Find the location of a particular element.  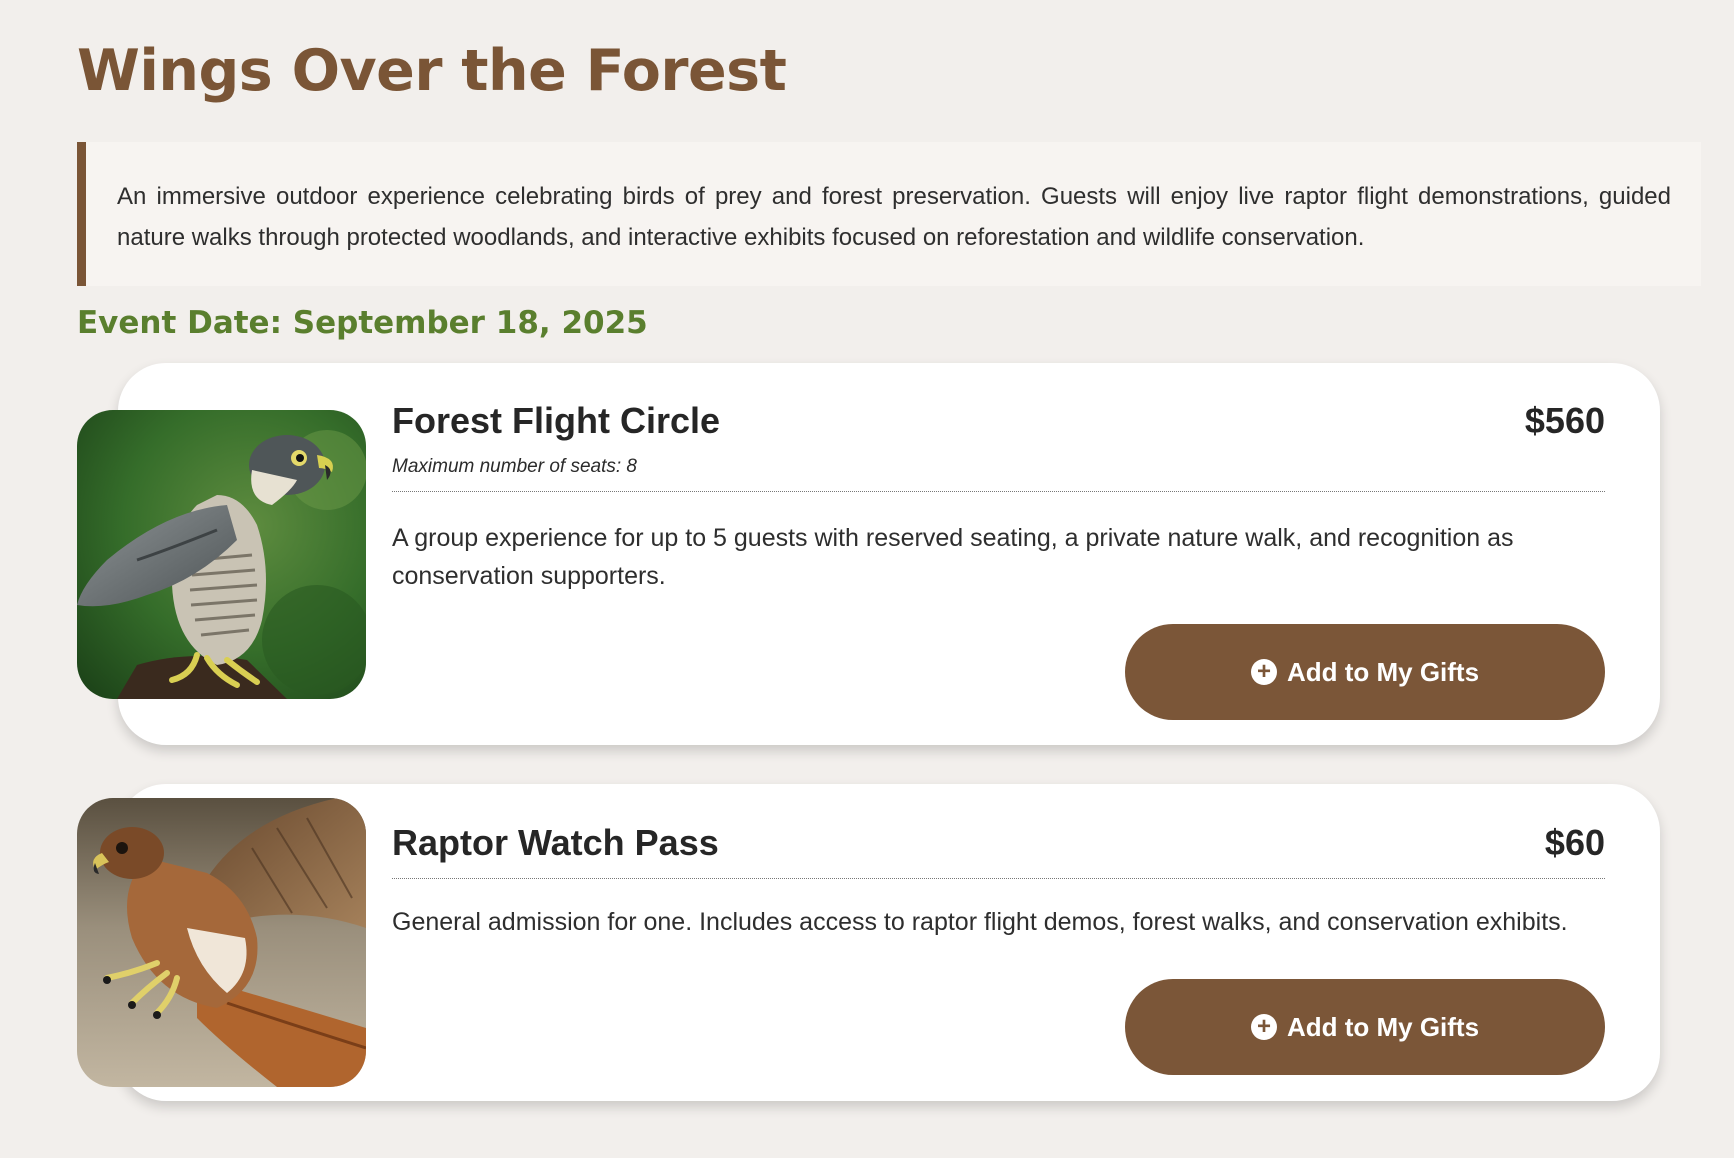

package-title: Forest Flight Circle is located at coordinates (556, 420).